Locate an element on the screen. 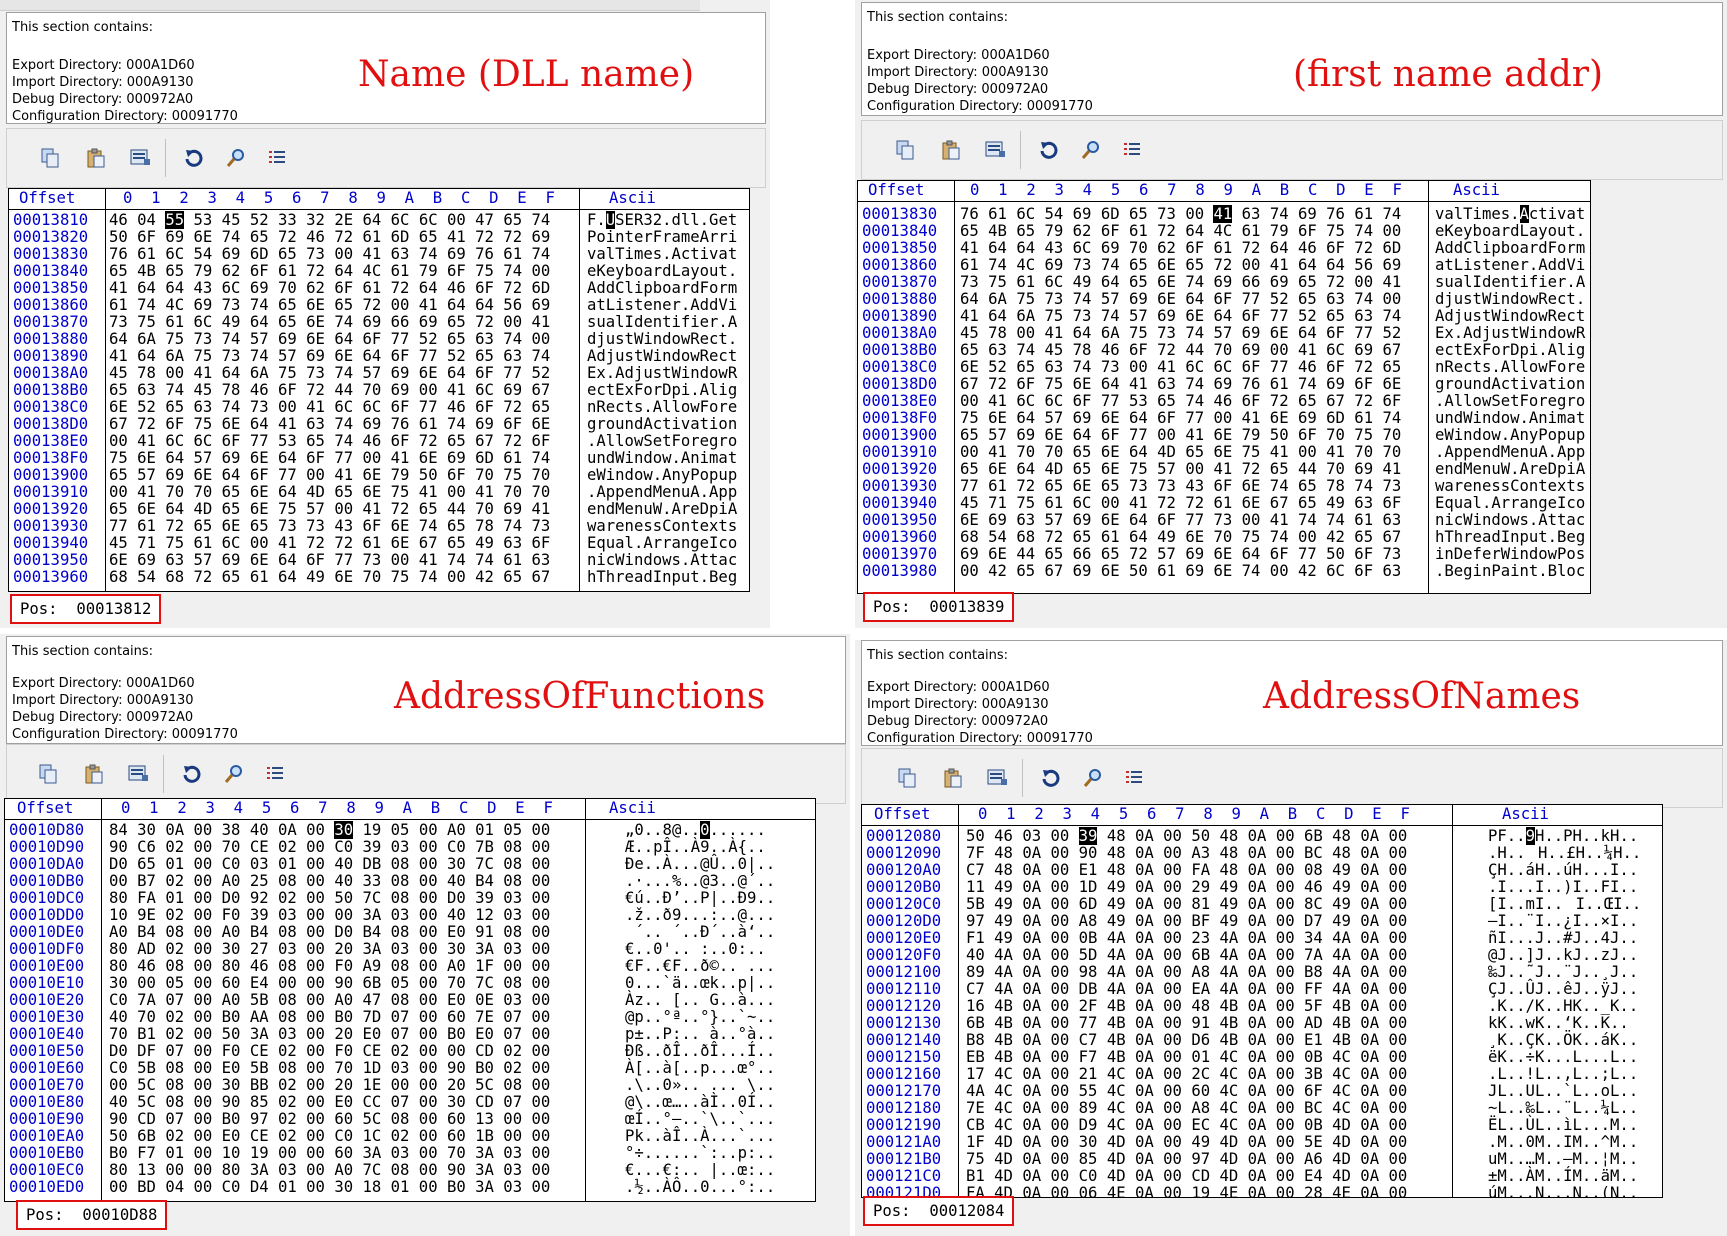 The width and height of the screenshot is (1727, 1236). pos-value: 00012084 is located at coordinates (967, 1211).